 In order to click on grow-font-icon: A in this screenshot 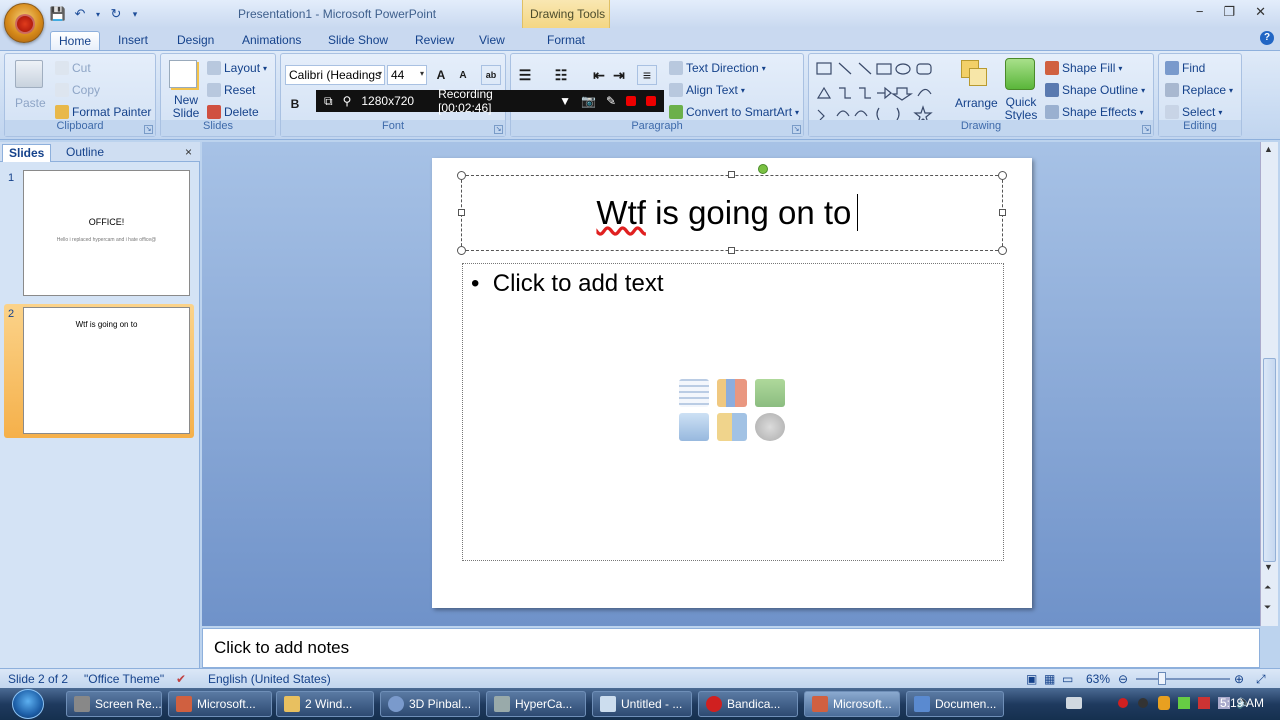, I will do `click(441, 75)`.